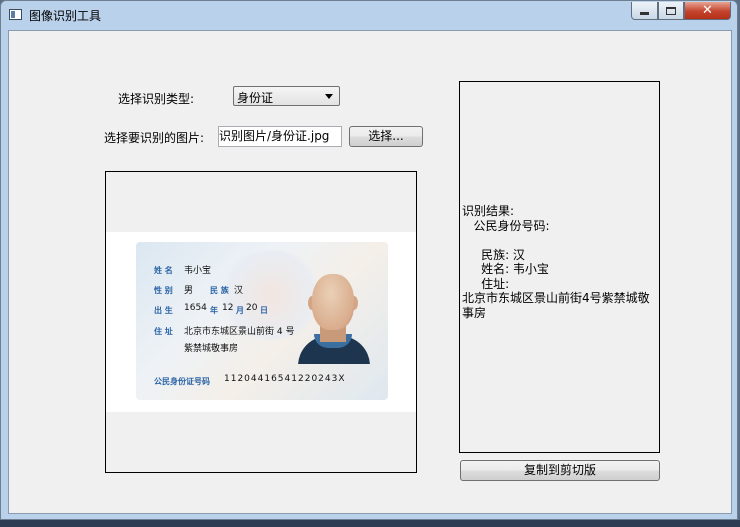 Image resolution: width=740 pixels, height=527 pixels. What do you see at coordinates (182, 381) in the screenshot?
I see `card-id-label: 公民身份证号码` at bounding box center [182, 381].